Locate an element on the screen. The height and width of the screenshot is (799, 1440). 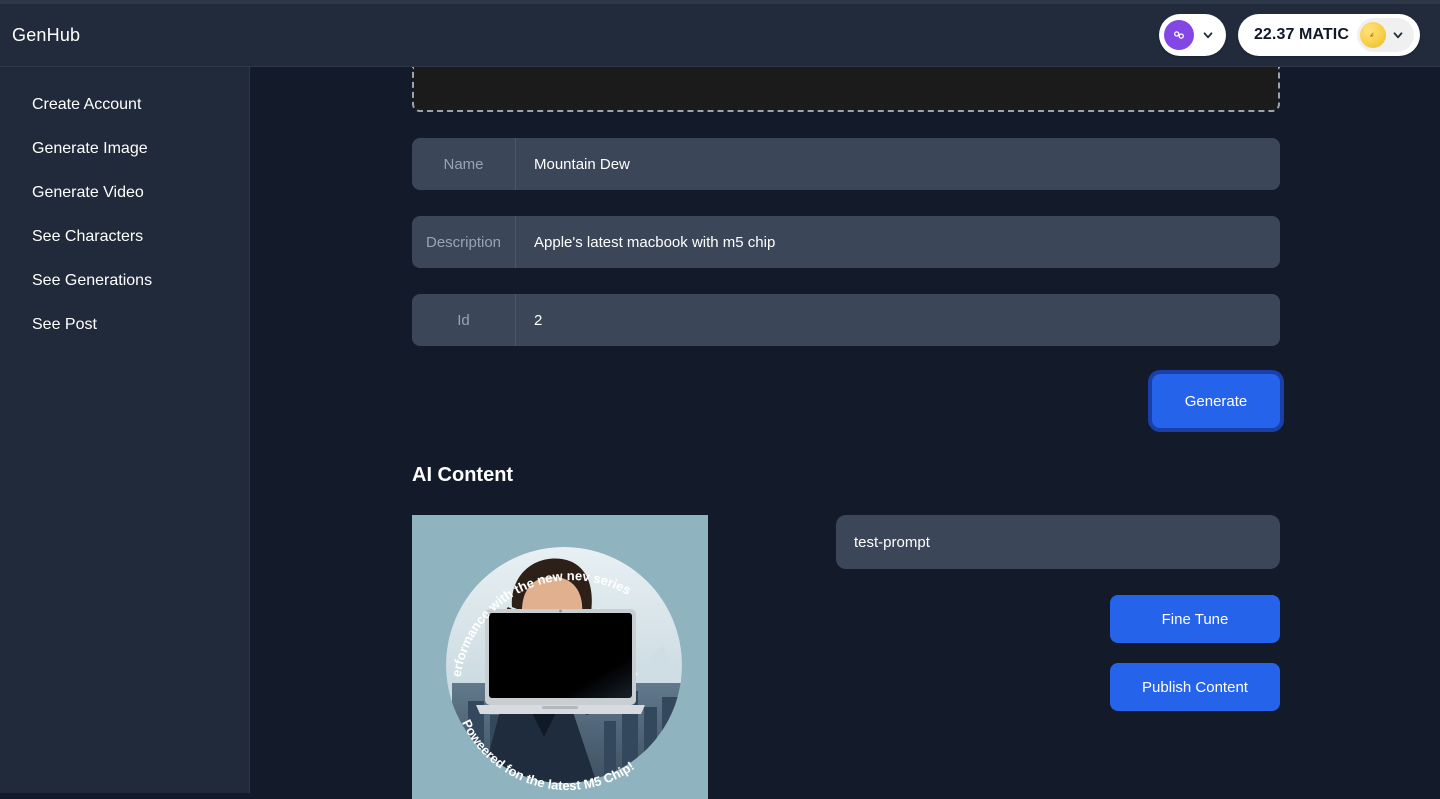
form-value-description: Apple's latest macbook with m5 chip is located at coordinates (898, 242).